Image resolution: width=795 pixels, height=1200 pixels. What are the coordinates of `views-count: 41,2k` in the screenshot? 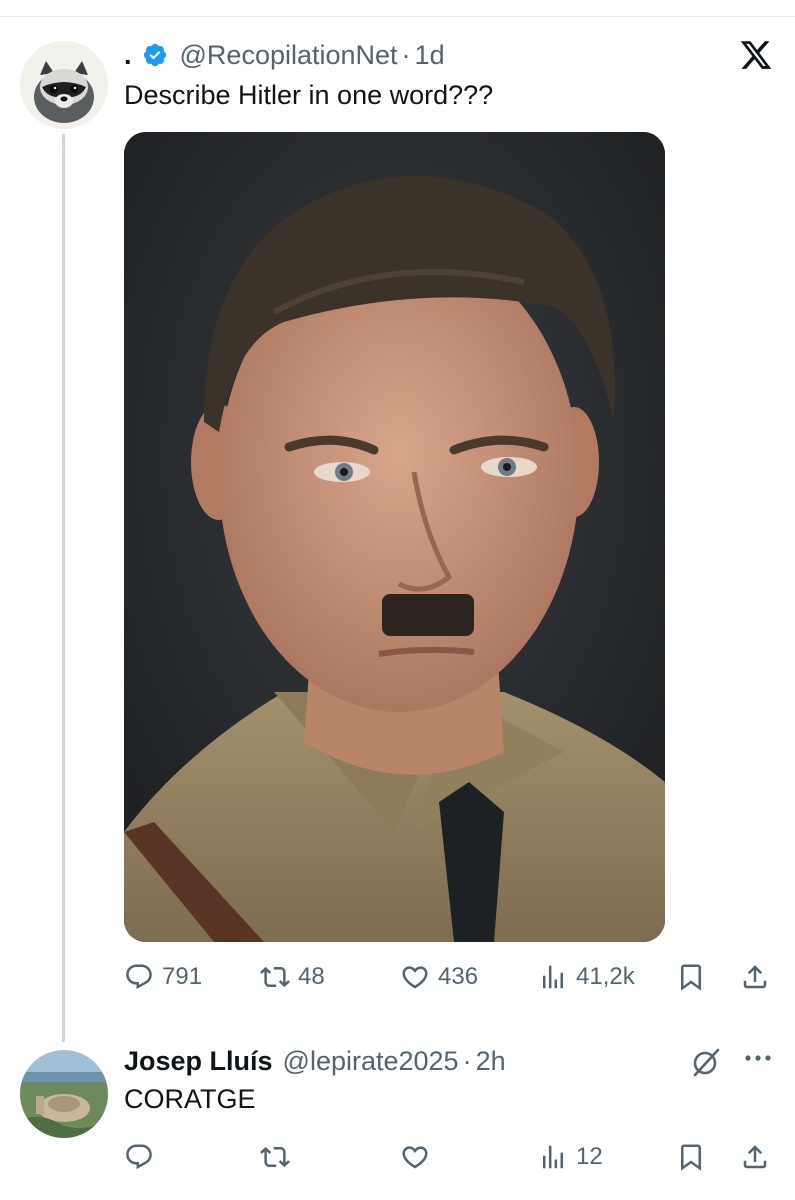 It's located at (605, 976).